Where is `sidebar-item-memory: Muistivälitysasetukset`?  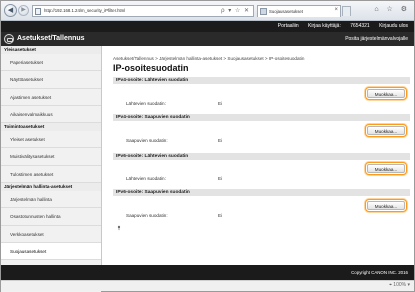 sidebar-item-memory: Muistivälitysasetukset is located at coordinates (51, 157).